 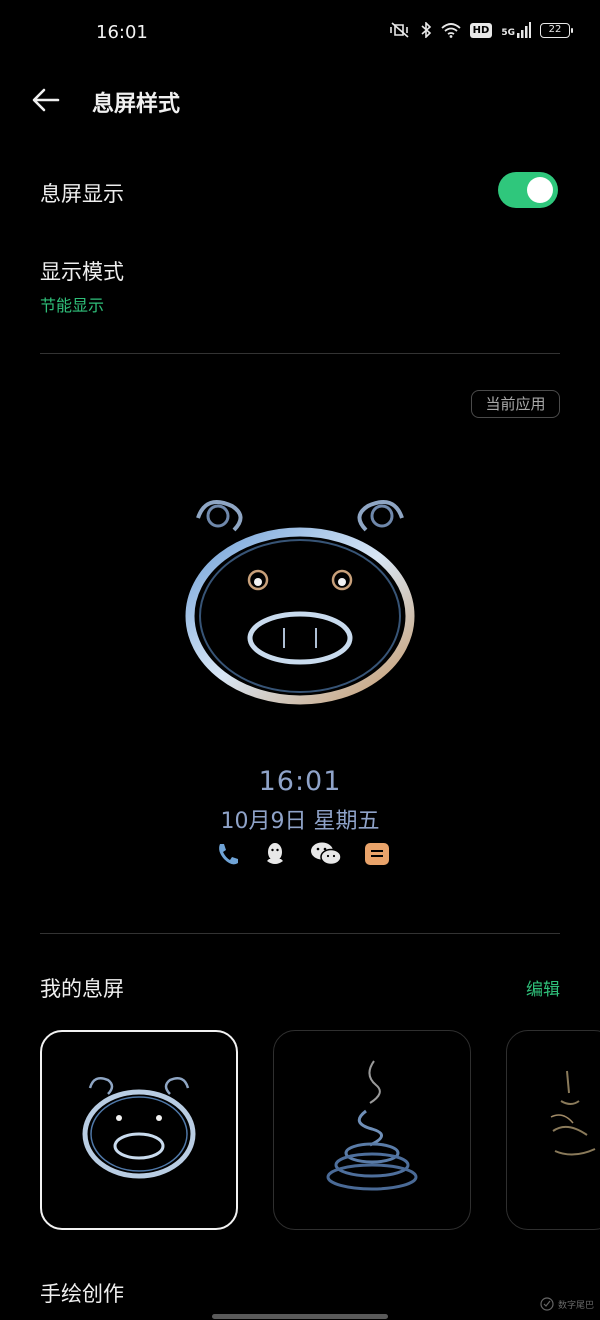 I want to click on bluetooth-icon, so click(x=426, y=30).